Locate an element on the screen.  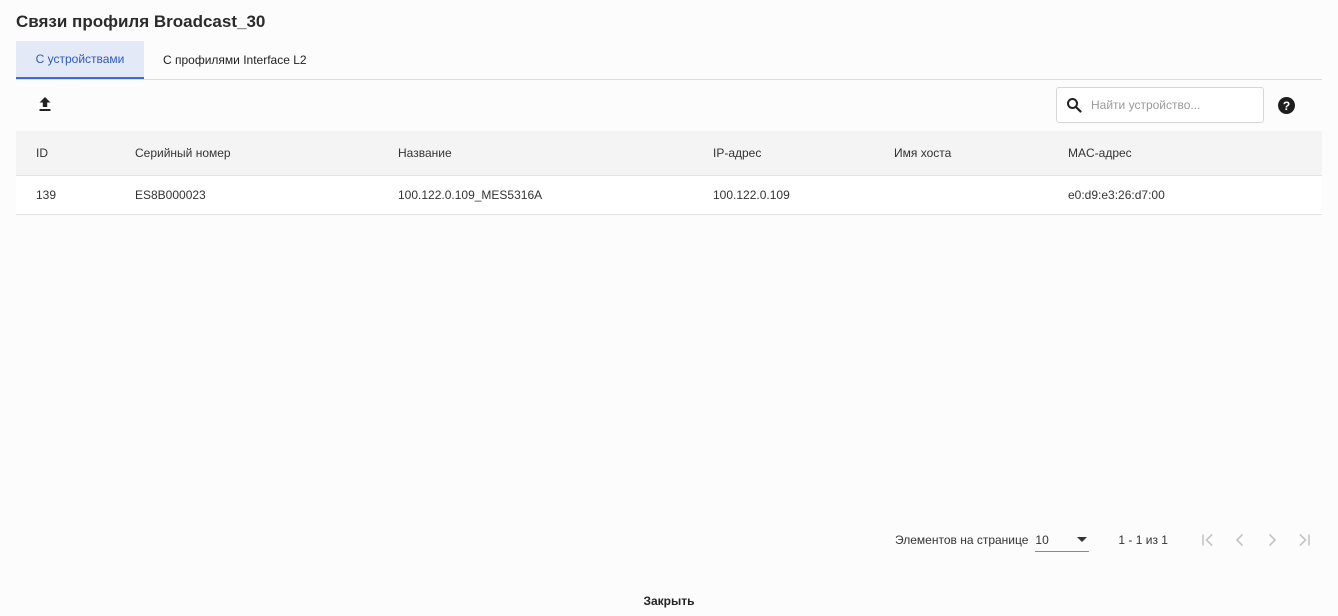
first-page-button is located at coordinates (1208, 540).